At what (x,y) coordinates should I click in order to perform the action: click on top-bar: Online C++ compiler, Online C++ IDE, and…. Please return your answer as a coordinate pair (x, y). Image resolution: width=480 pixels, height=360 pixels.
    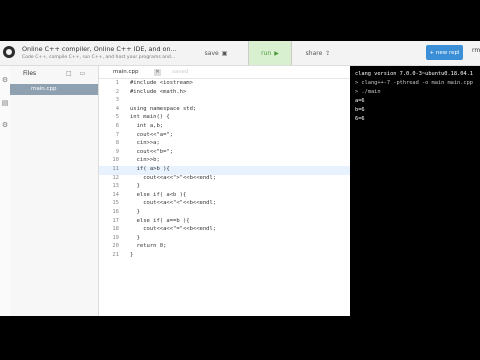
    Looking at the image, I should click on (240, 53).